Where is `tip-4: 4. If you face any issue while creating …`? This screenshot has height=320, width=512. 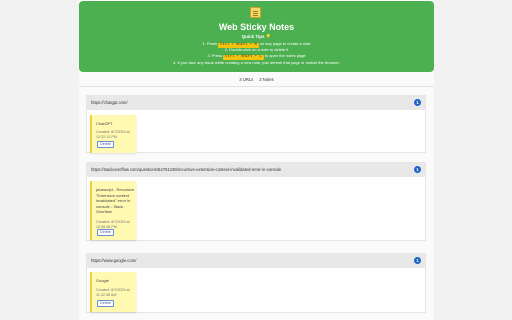 tip-4: 4. If you face any issue while creating … is located at coordinates (256, 62).